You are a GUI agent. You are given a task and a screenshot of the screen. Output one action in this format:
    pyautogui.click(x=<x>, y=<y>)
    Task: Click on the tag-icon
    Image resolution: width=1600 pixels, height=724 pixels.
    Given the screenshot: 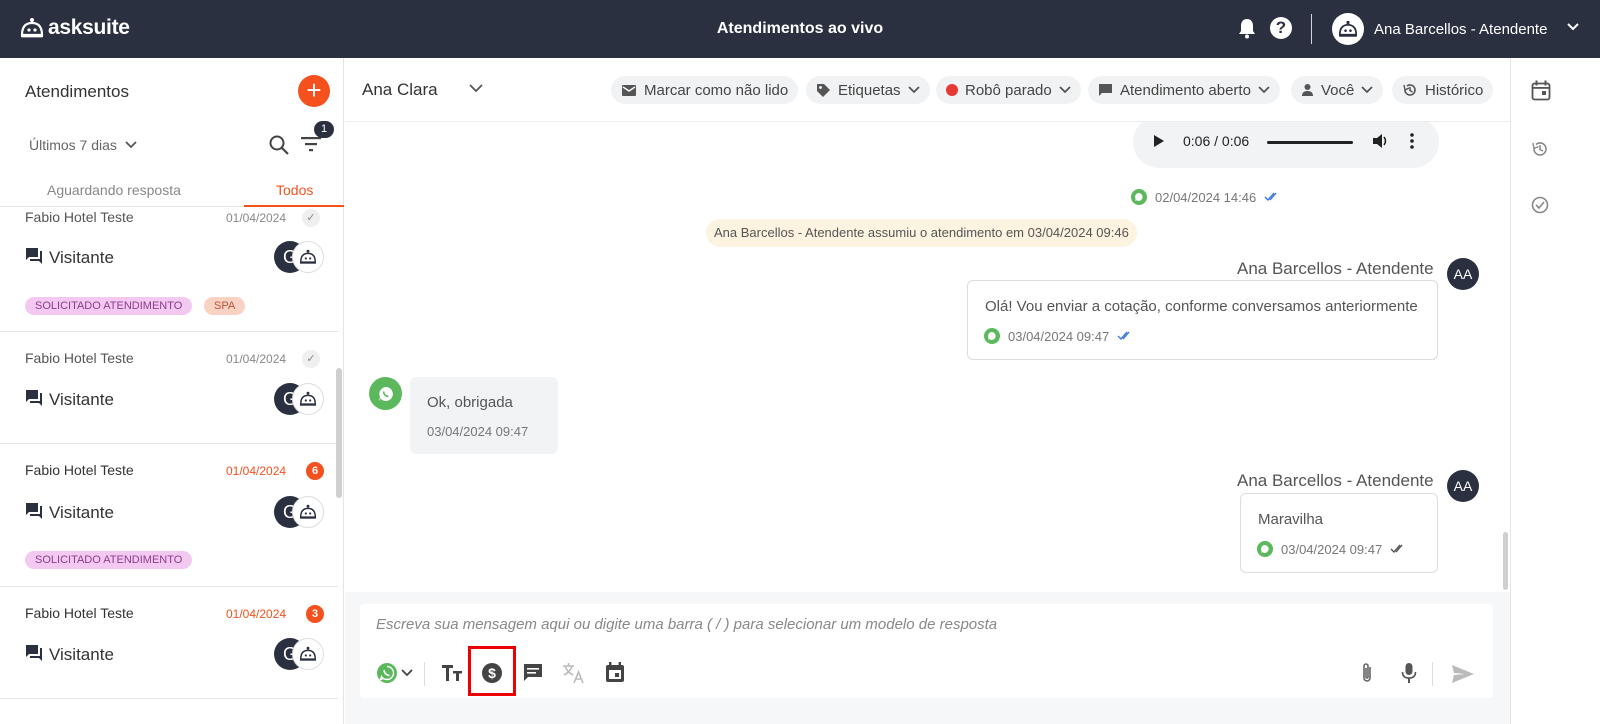 What is the action you would take?
    pyautogui.click(x=823, y=90)
    